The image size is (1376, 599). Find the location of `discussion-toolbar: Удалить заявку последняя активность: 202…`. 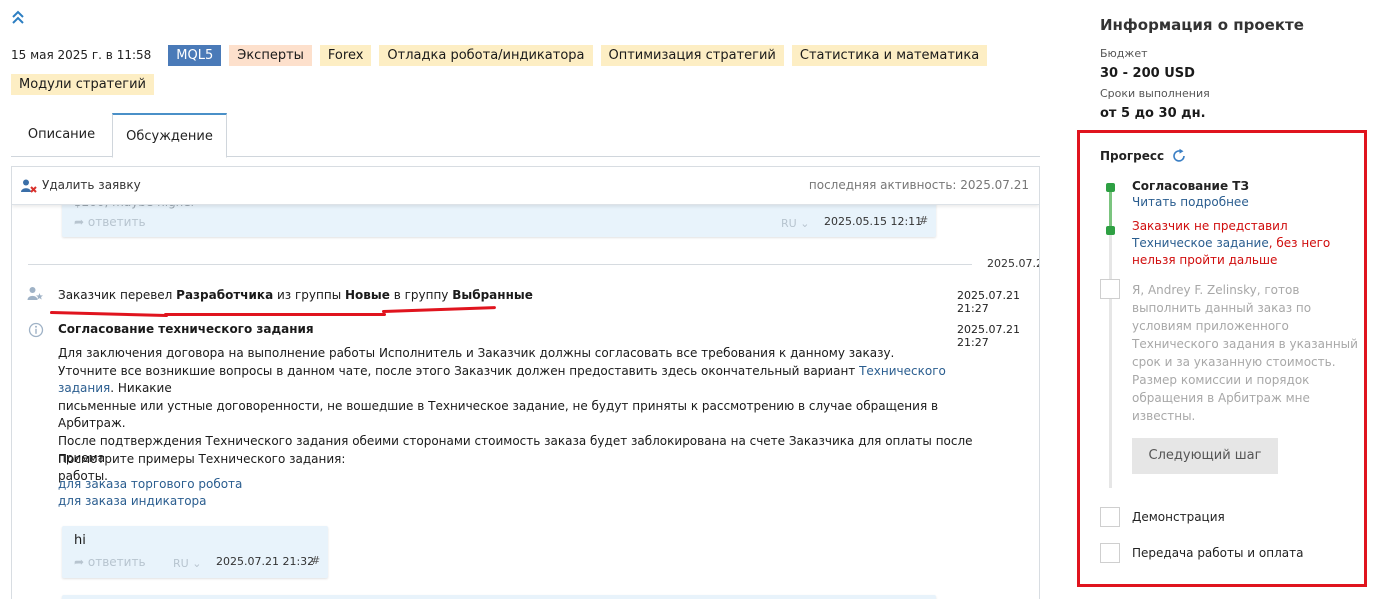

discussion-toolbar: Удалить заявку последняя активность: 202… is located at coordinates (525, 186).